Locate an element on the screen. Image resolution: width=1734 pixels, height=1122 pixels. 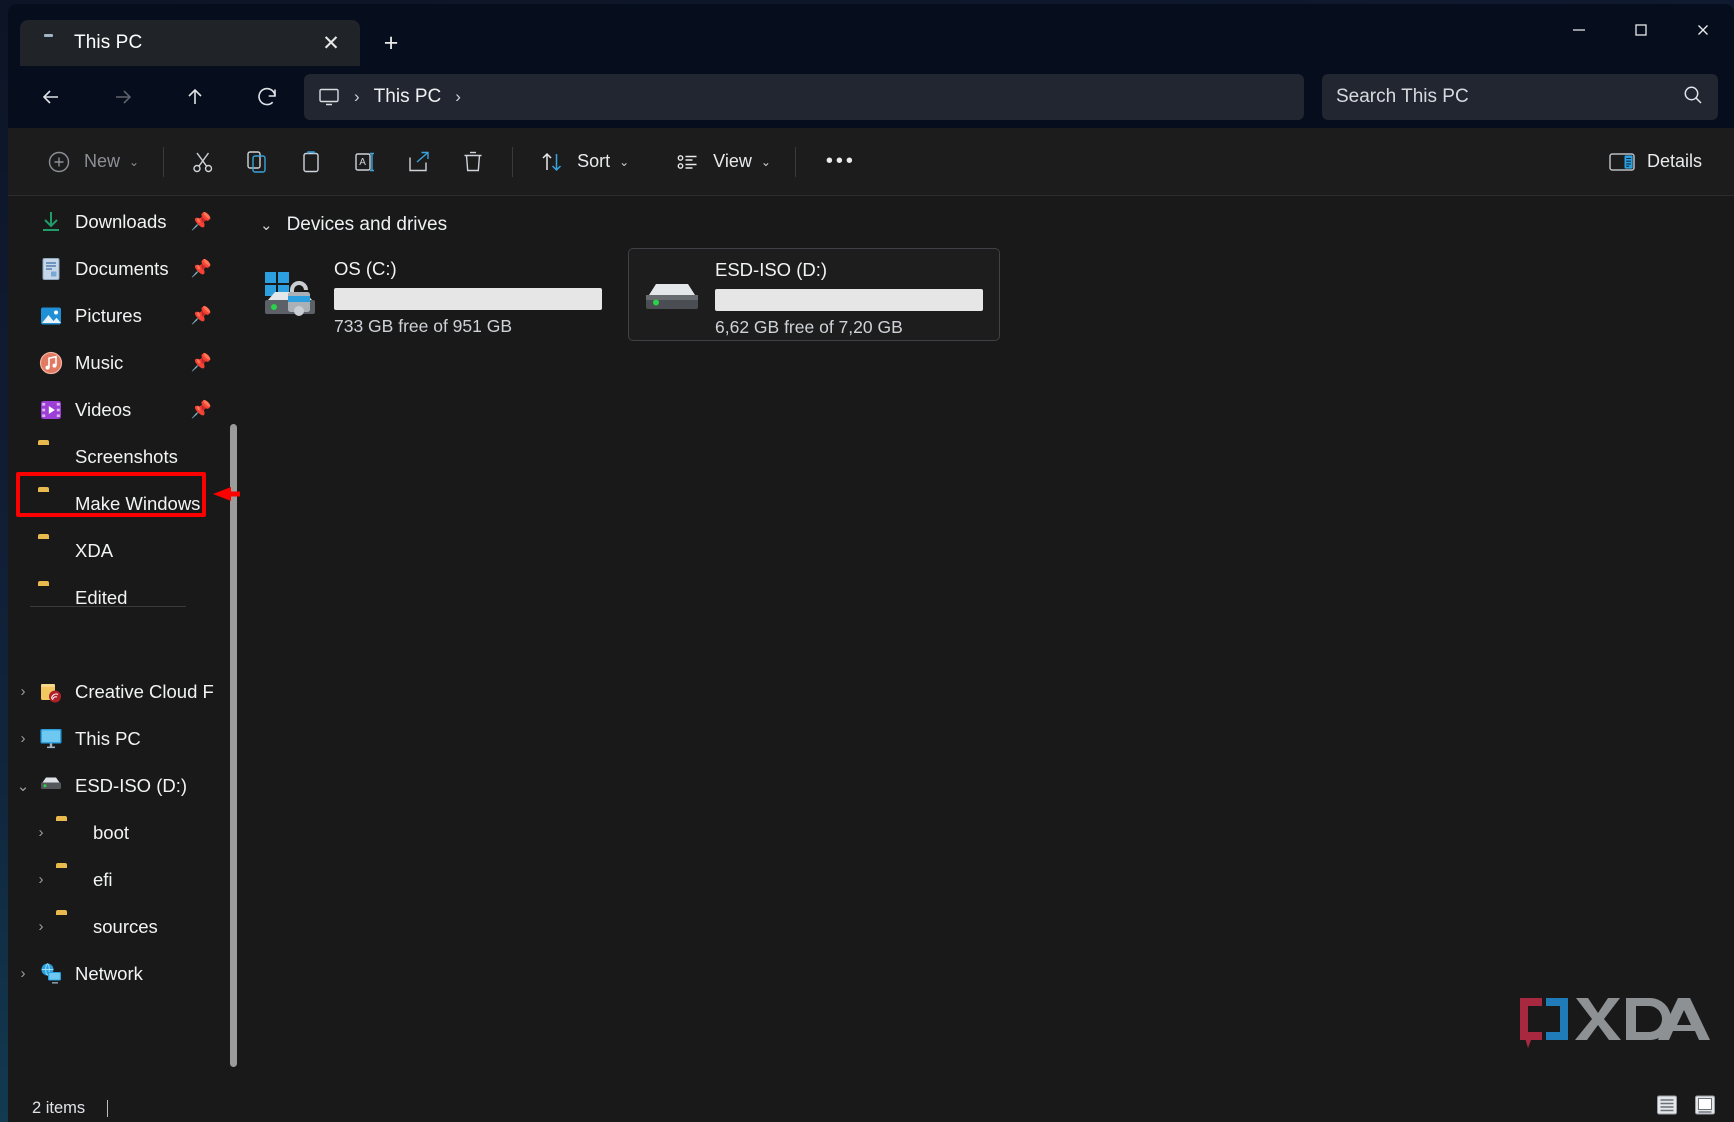
large-icons-view-icon is located at coordinates (1705, 1105).